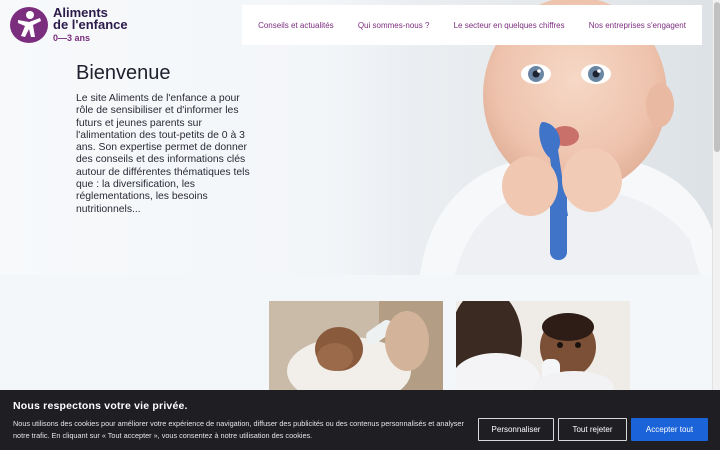 This screenshot has width=720, height=450. I want to click on page-title: Bienvenue, so click(123, 73).